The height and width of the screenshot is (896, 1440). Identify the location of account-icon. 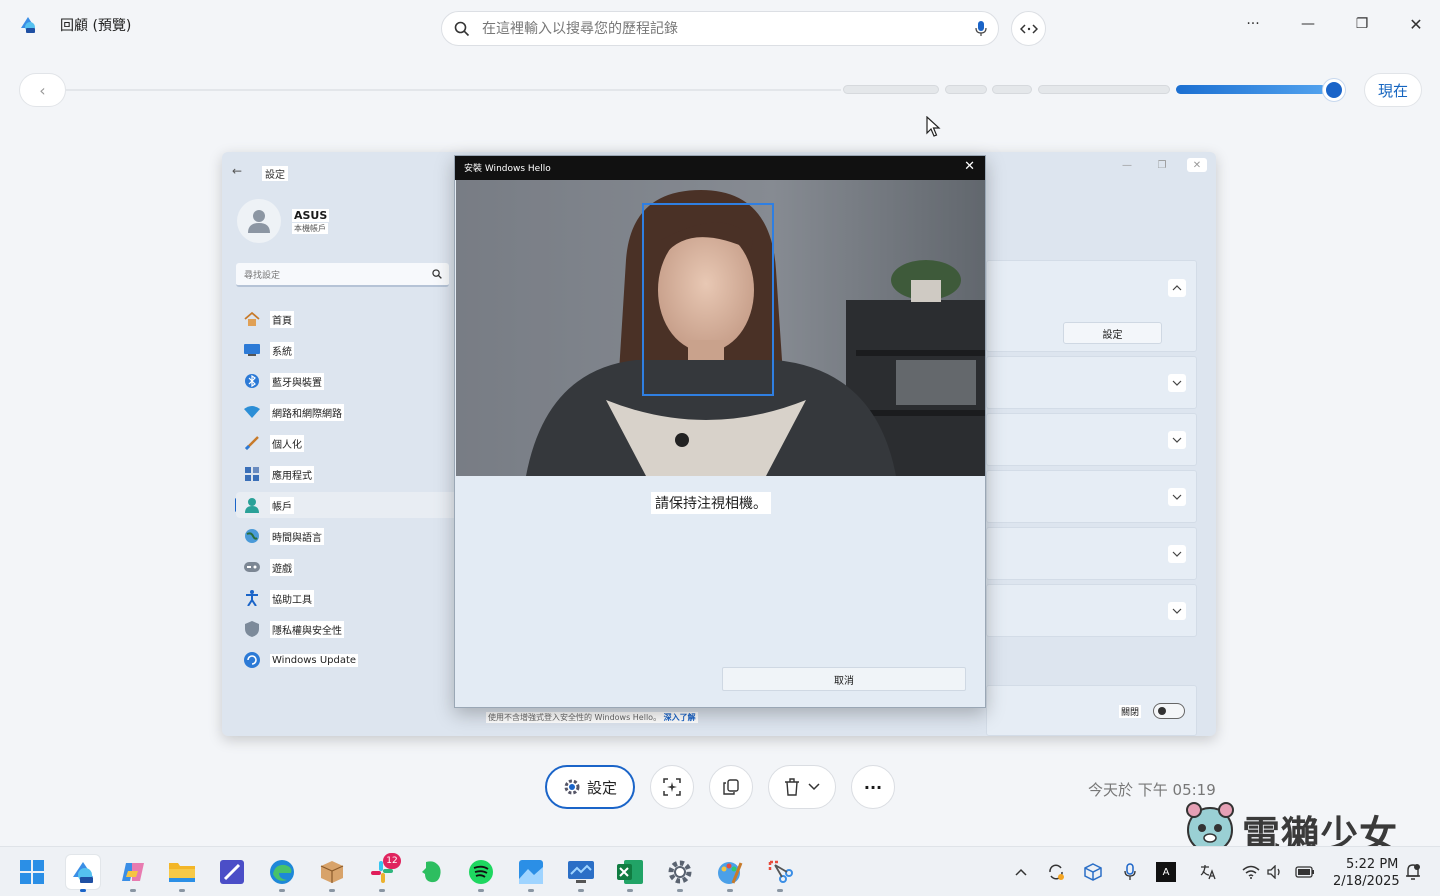
(252, 505).